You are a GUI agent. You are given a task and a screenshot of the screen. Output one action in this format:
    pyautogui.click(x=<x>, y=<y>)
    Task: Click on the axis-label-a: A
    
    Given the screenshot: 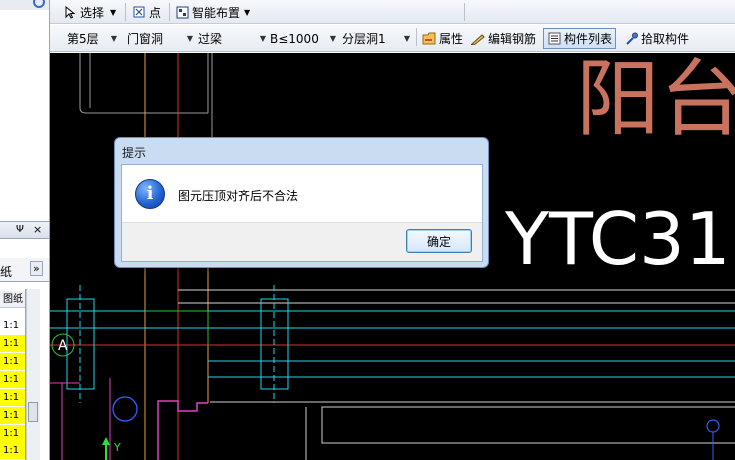 What is the action you would take?
    pyautogui.click(x=63, y=346)
    